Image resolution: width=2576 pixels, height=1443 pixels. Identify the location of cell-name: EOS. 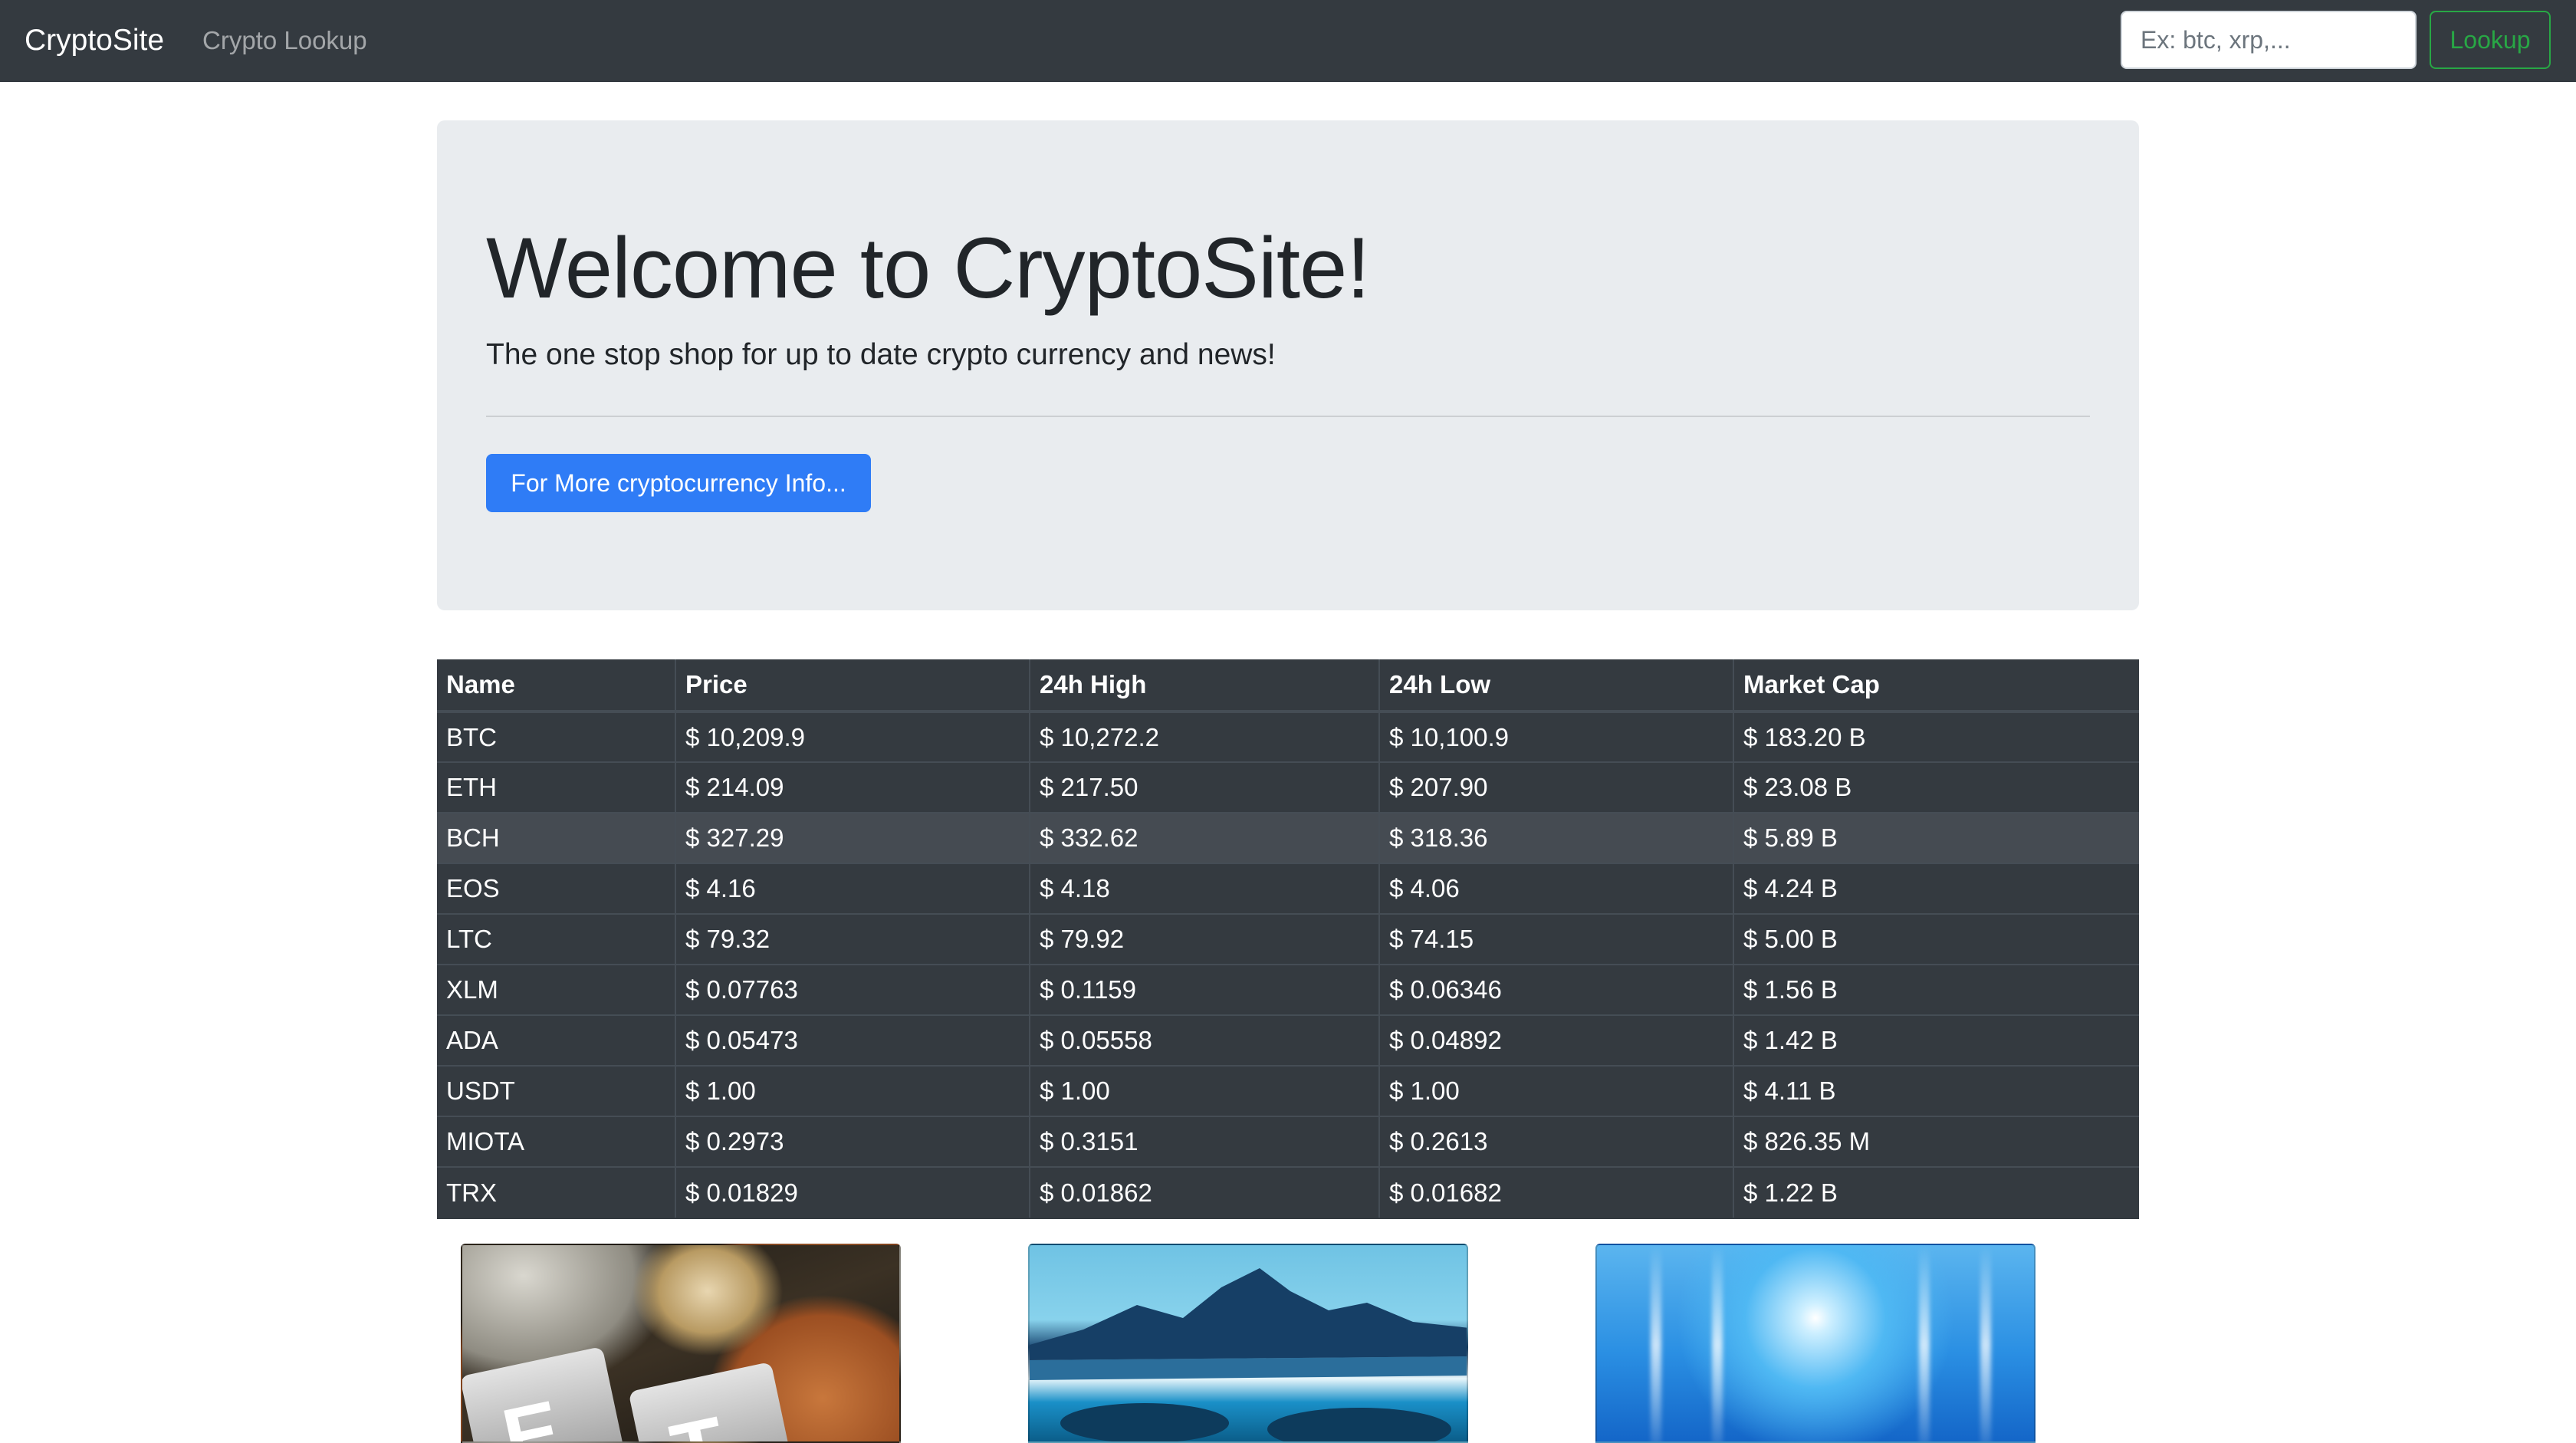
(556, 889).